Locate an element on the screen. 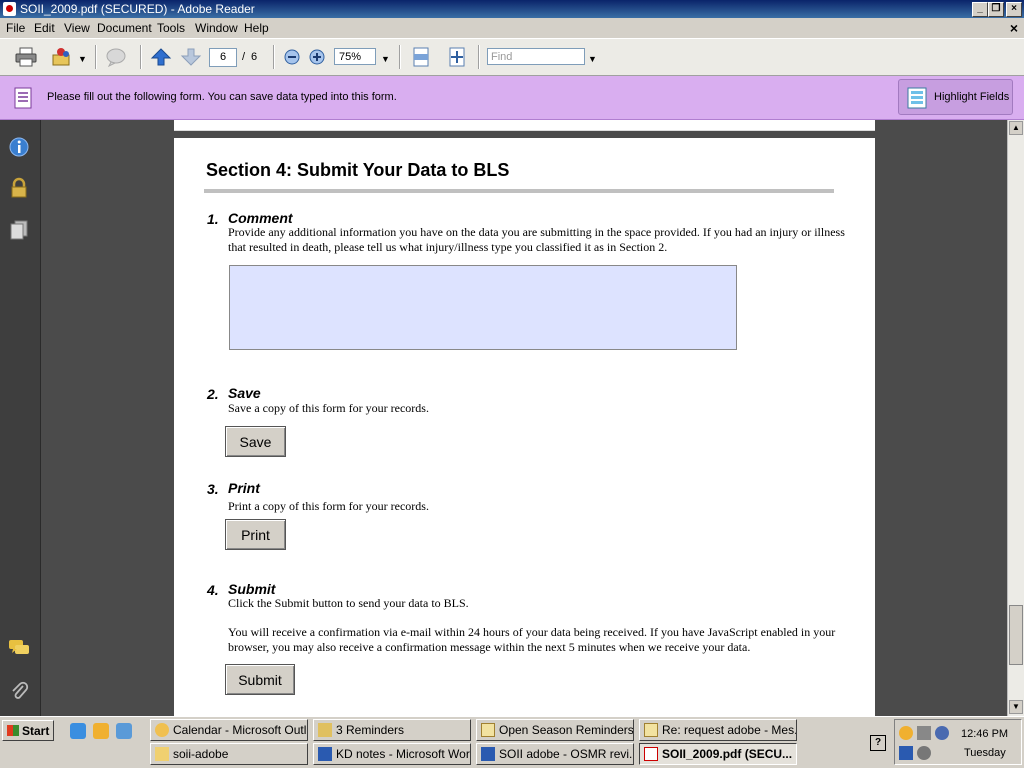  menu-document: Document is located at coordinates (124, 28).